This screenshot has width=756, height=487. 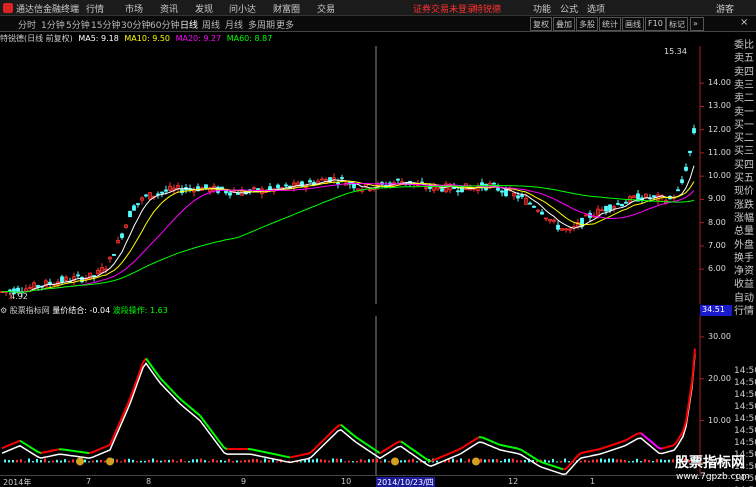 I want to click on menu-discover: 发现, so click(x=204, y=8).